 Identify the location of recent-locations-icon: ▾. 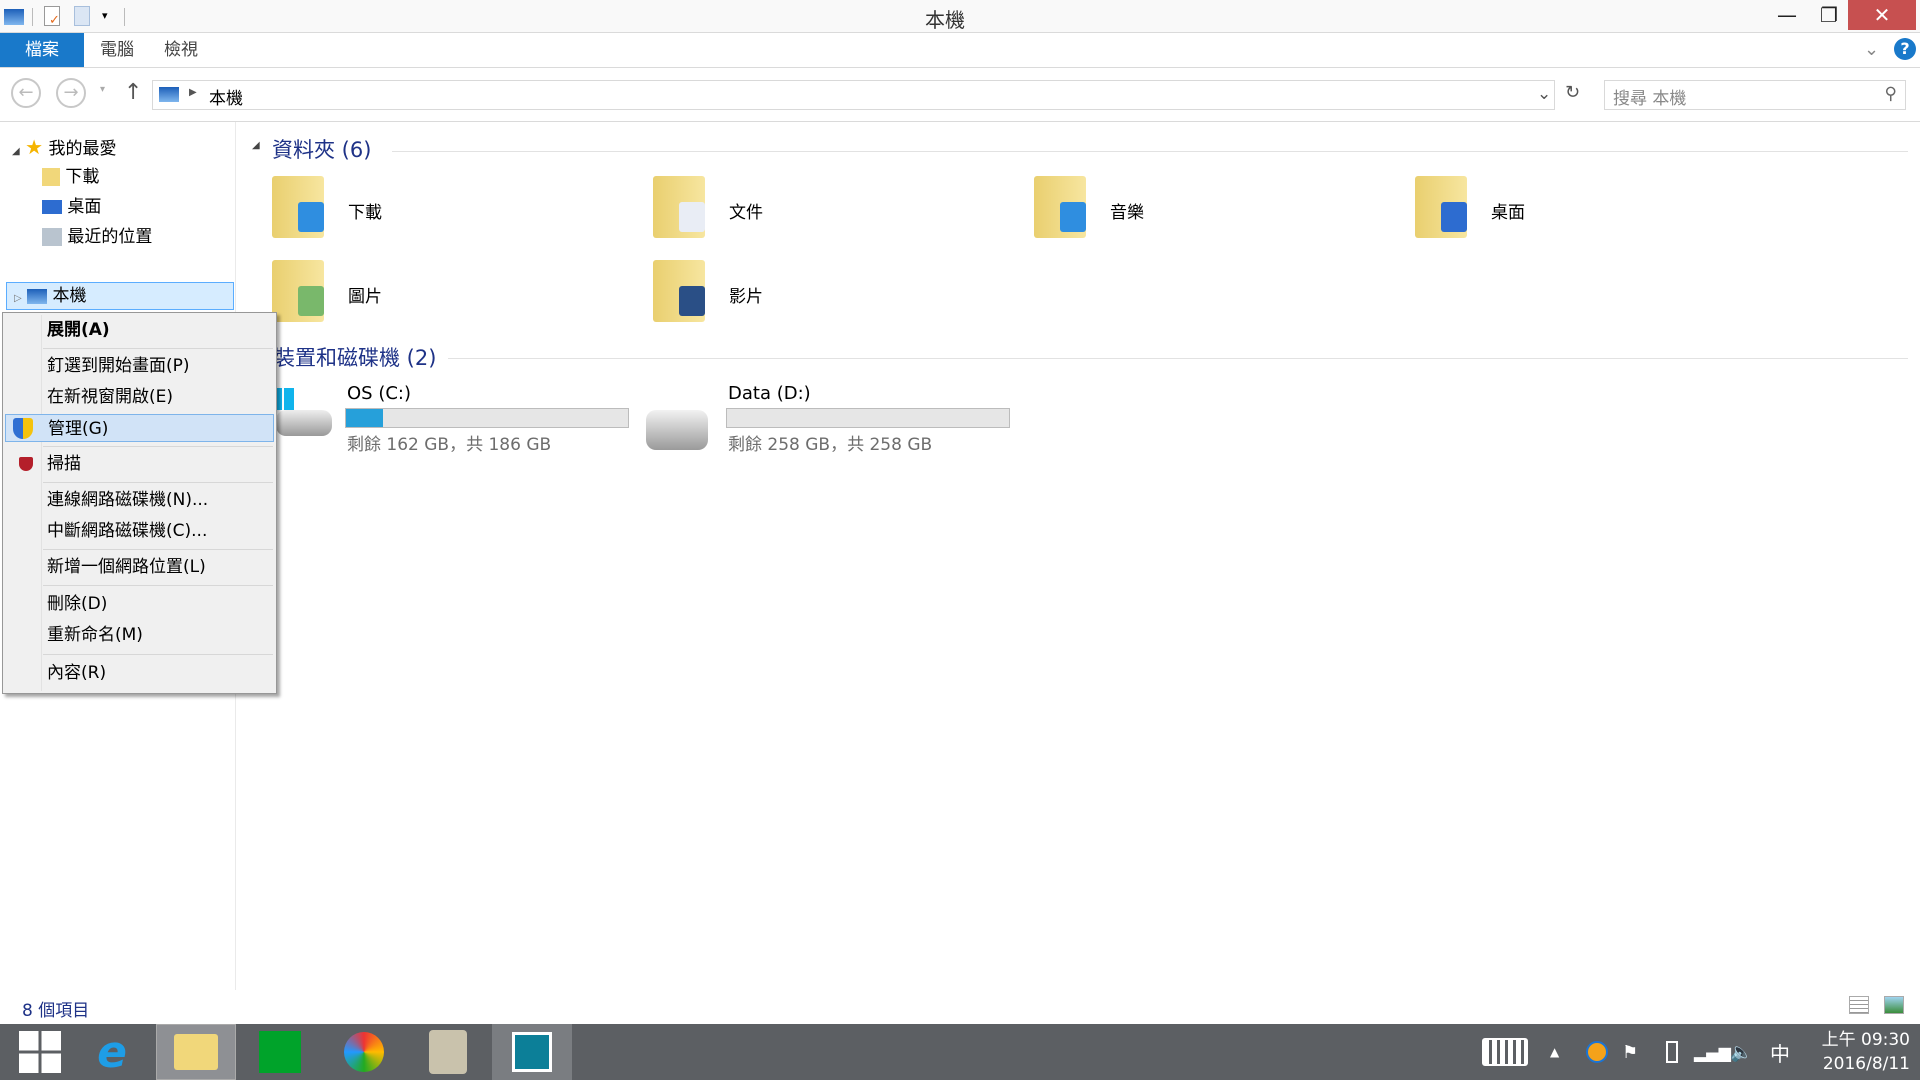
(102, 89).